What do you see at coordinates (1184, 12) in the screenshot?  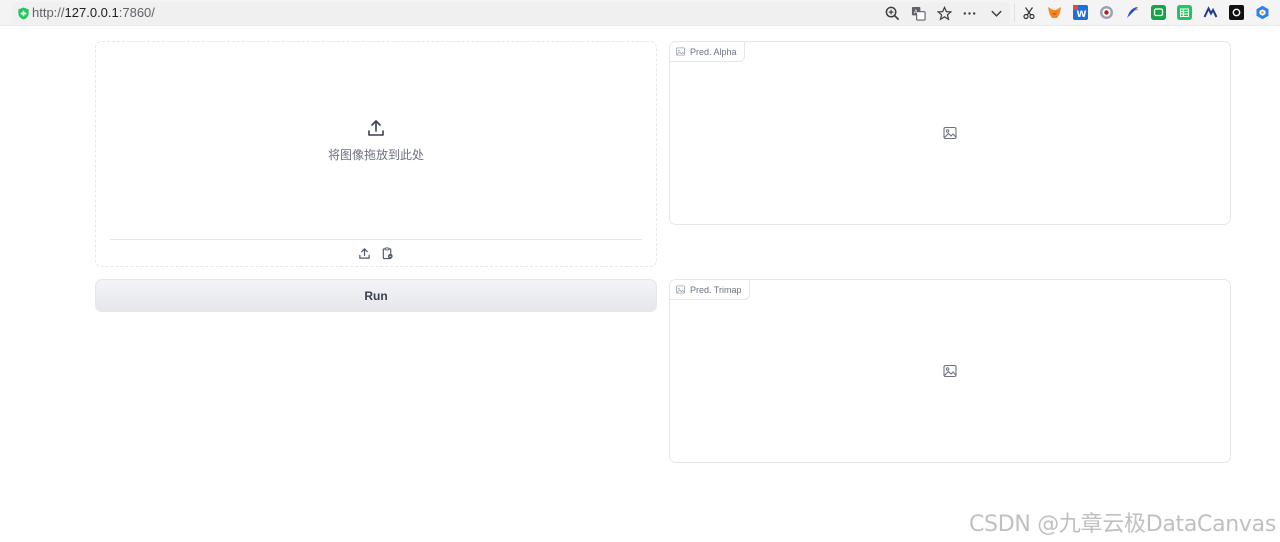 I see `sheet-extension-icon` at bounding box center [1184, 12].